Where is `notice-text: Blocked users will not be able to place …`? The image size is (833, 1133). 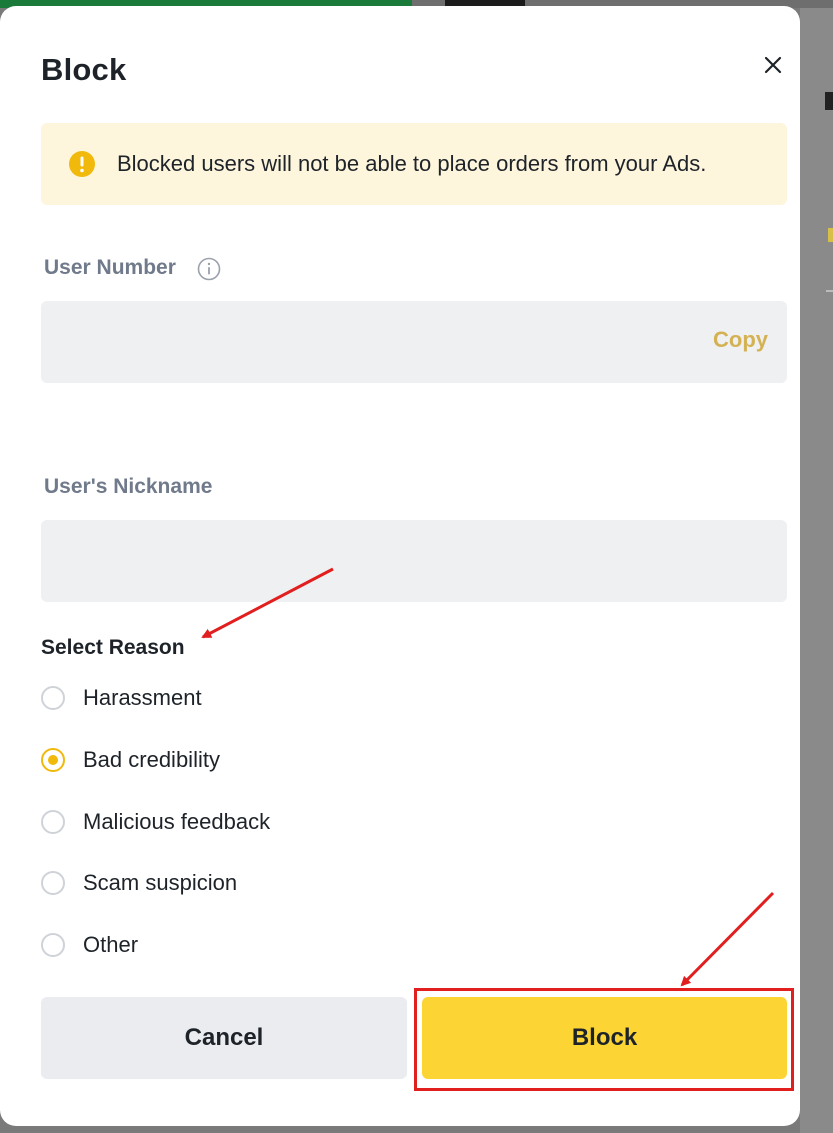
notice-text: Blocked users will not be able to place … is located at coordinates (412, 163).